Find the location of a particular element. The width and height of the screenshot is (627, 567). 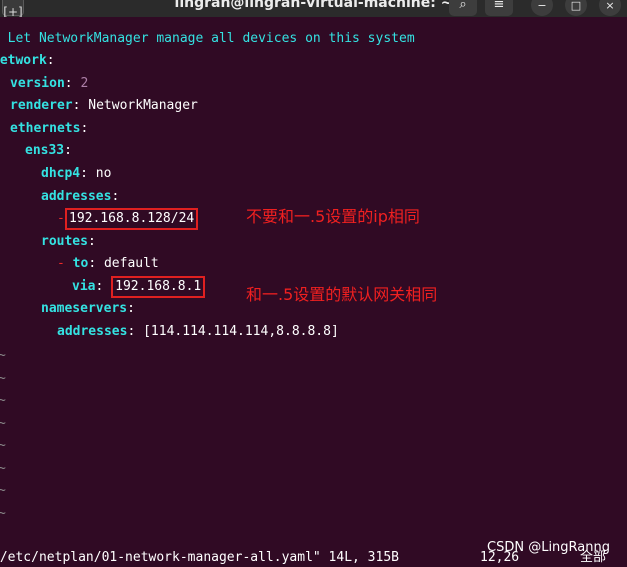

minimize-icon: − is located at coordinates (542, 6).